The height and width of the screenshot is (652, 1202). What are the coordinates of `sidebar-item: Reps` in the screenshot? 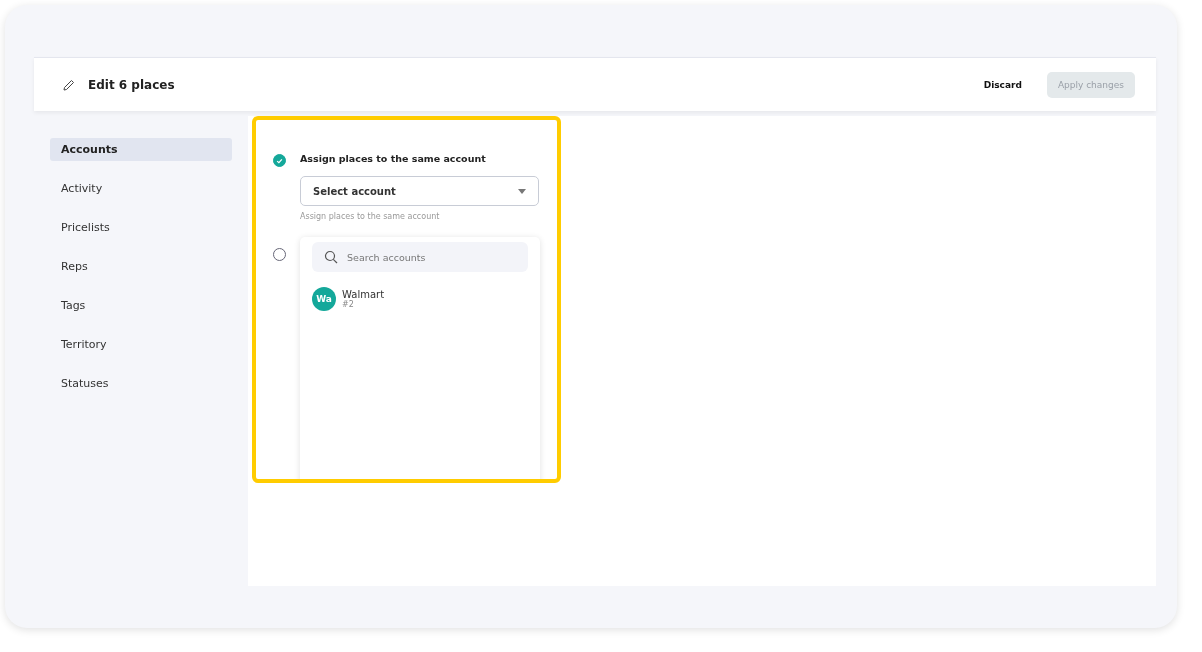 It's located at (141, 266).